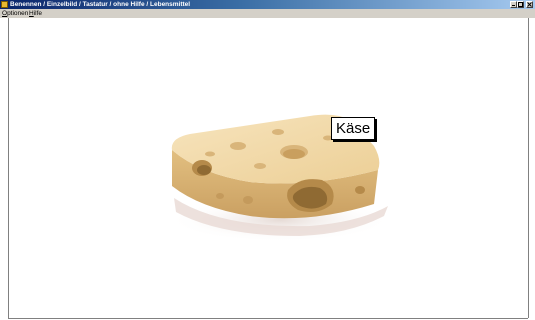  Describe the element at coordinates (4, 4) in the screenshot. I see `app-icon` at that location.